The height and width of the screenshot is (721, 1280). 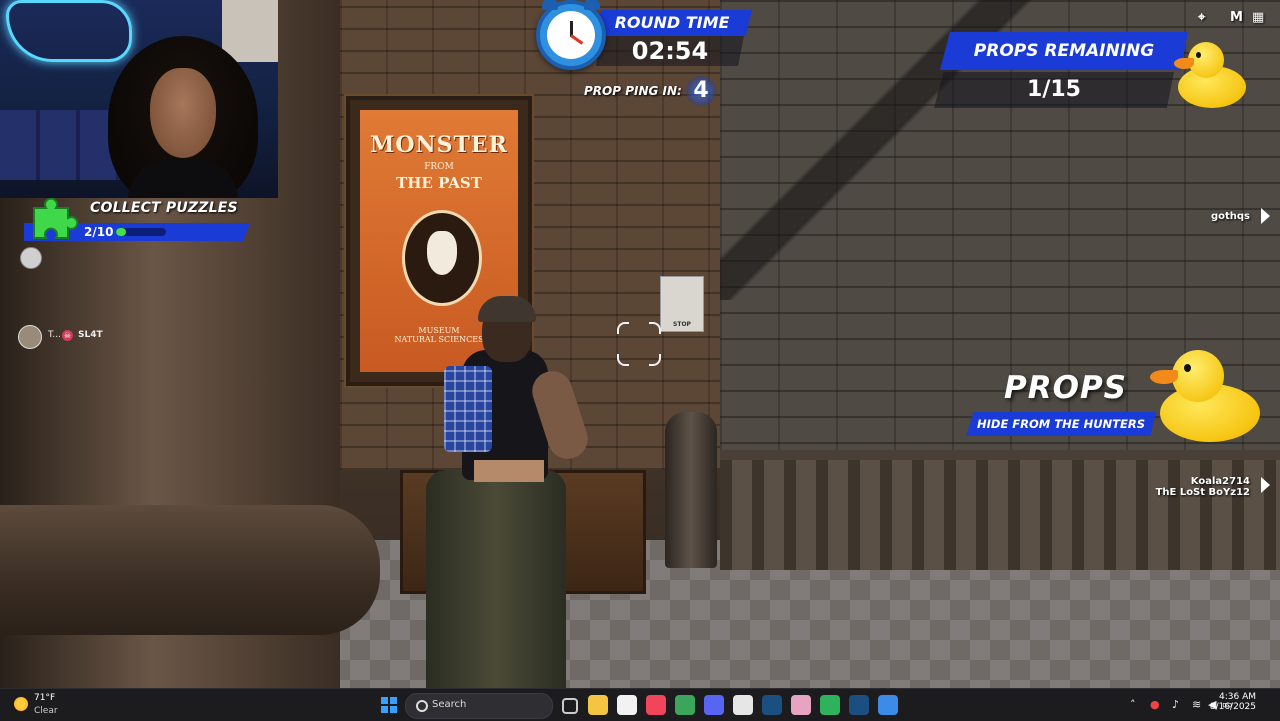 I want to click on puzzles-progress-fill, so click(x=121, y=232).